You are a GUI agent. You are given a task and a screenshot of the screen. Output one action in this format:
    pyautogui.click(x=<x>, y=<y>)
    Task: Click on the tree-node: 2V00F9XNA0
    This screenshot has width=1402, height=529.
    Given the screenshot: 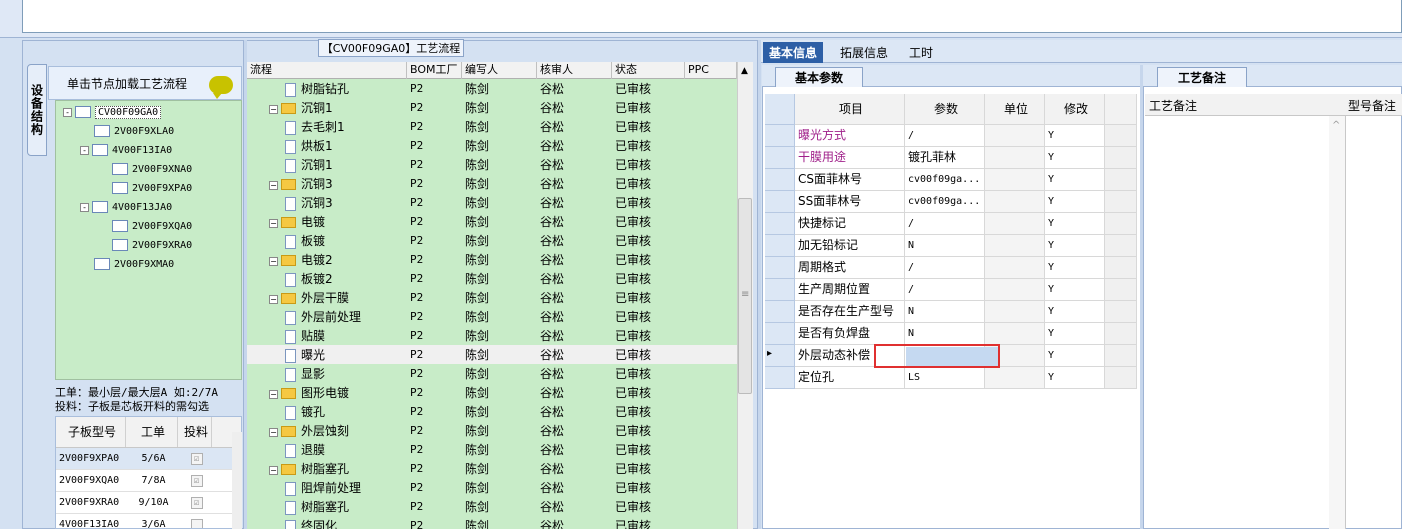 What is the action you would take?
    pyautogui.click(x=145, y=169)
    